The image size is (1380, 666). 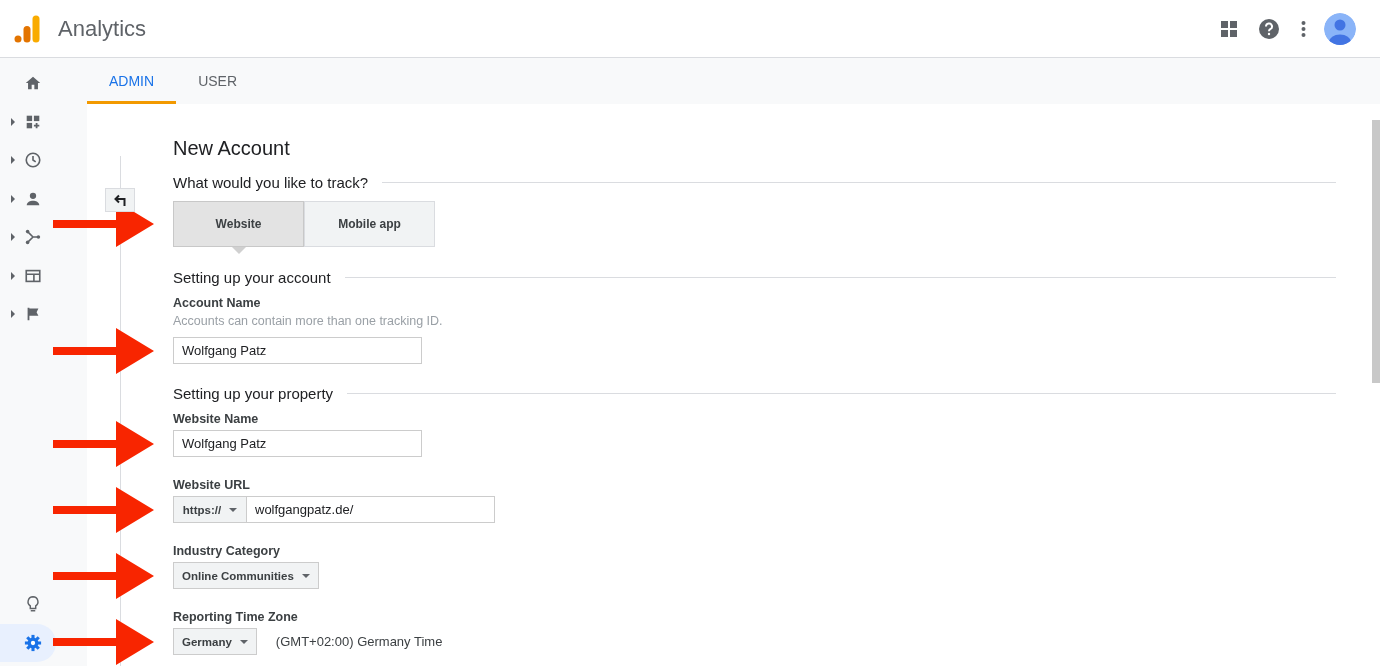 I want to click on section-heading: Setting up your account, so click(x=252, y=277).